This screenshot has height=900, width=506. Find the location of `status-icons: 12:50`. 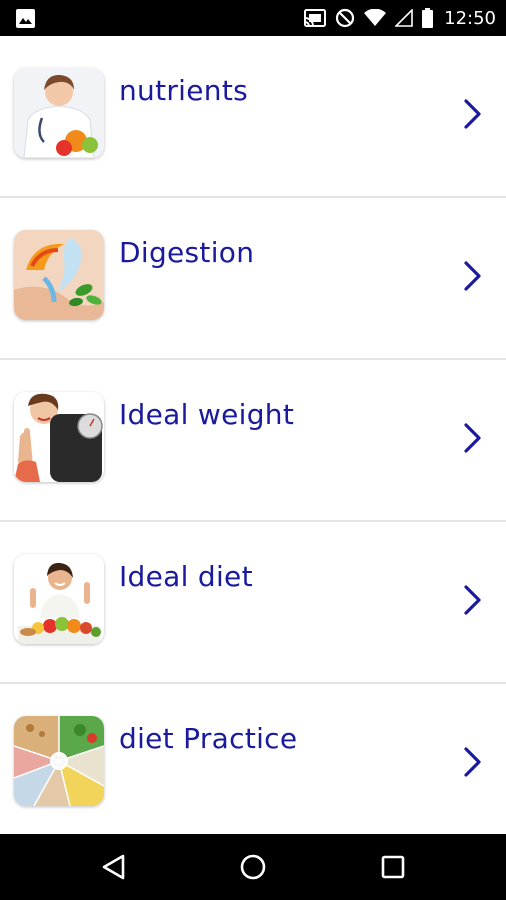

status-icons: 12:50 is located at coordinates (400, 18).